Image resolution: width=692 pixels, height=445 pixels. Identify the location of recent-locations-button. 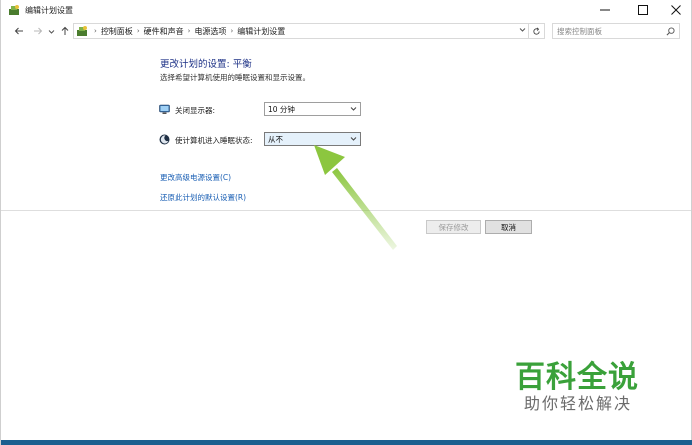
(51, 31).